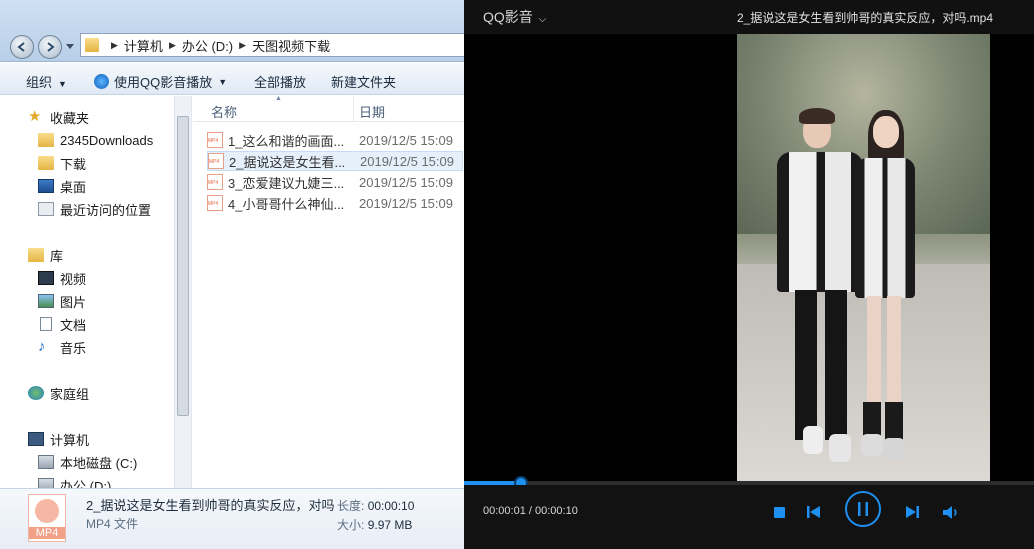 Image resolution: width=1034 pixels, height=549 pixels. Describe the element at coordinates (36, 439) in the screenshot. I see `computer-icon` at that location.